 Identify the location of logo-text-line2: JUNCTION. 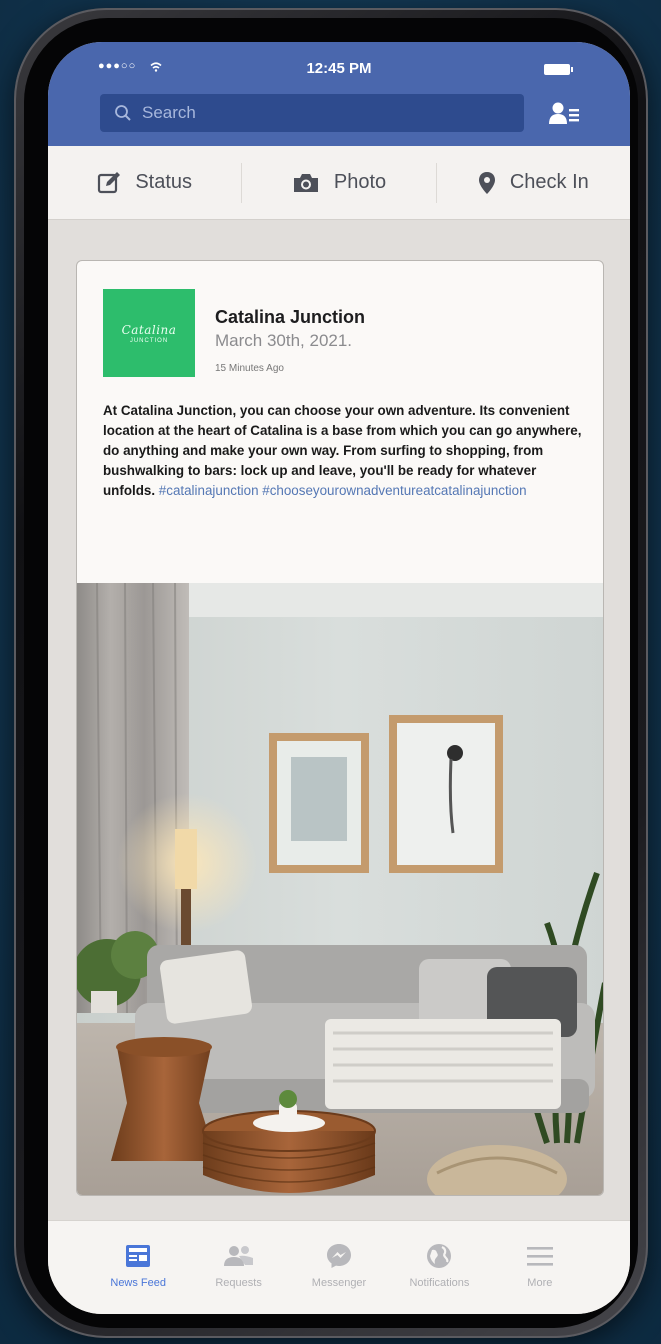
(149, 340).